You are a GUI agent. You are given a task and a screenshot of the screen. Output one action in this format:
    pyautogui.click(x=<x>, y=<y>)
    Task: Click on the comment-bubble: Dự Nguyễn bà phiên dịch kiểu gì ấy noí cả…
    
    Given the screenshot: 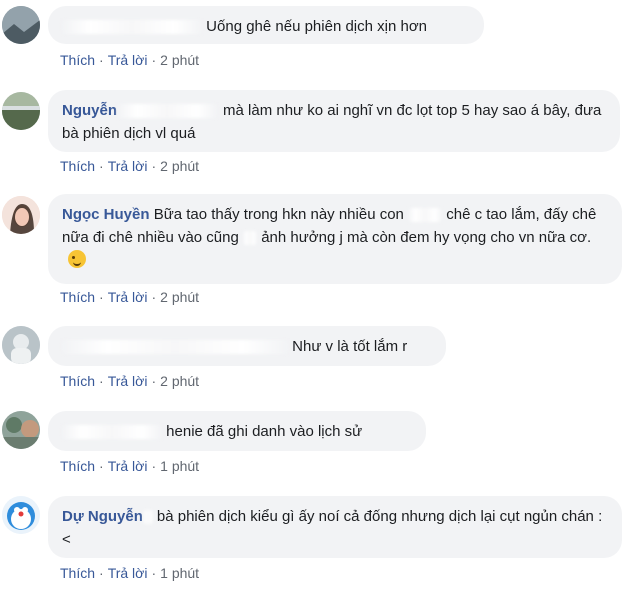 What is the action you would take?
    pyautogui.click(x=335, y=527)
    